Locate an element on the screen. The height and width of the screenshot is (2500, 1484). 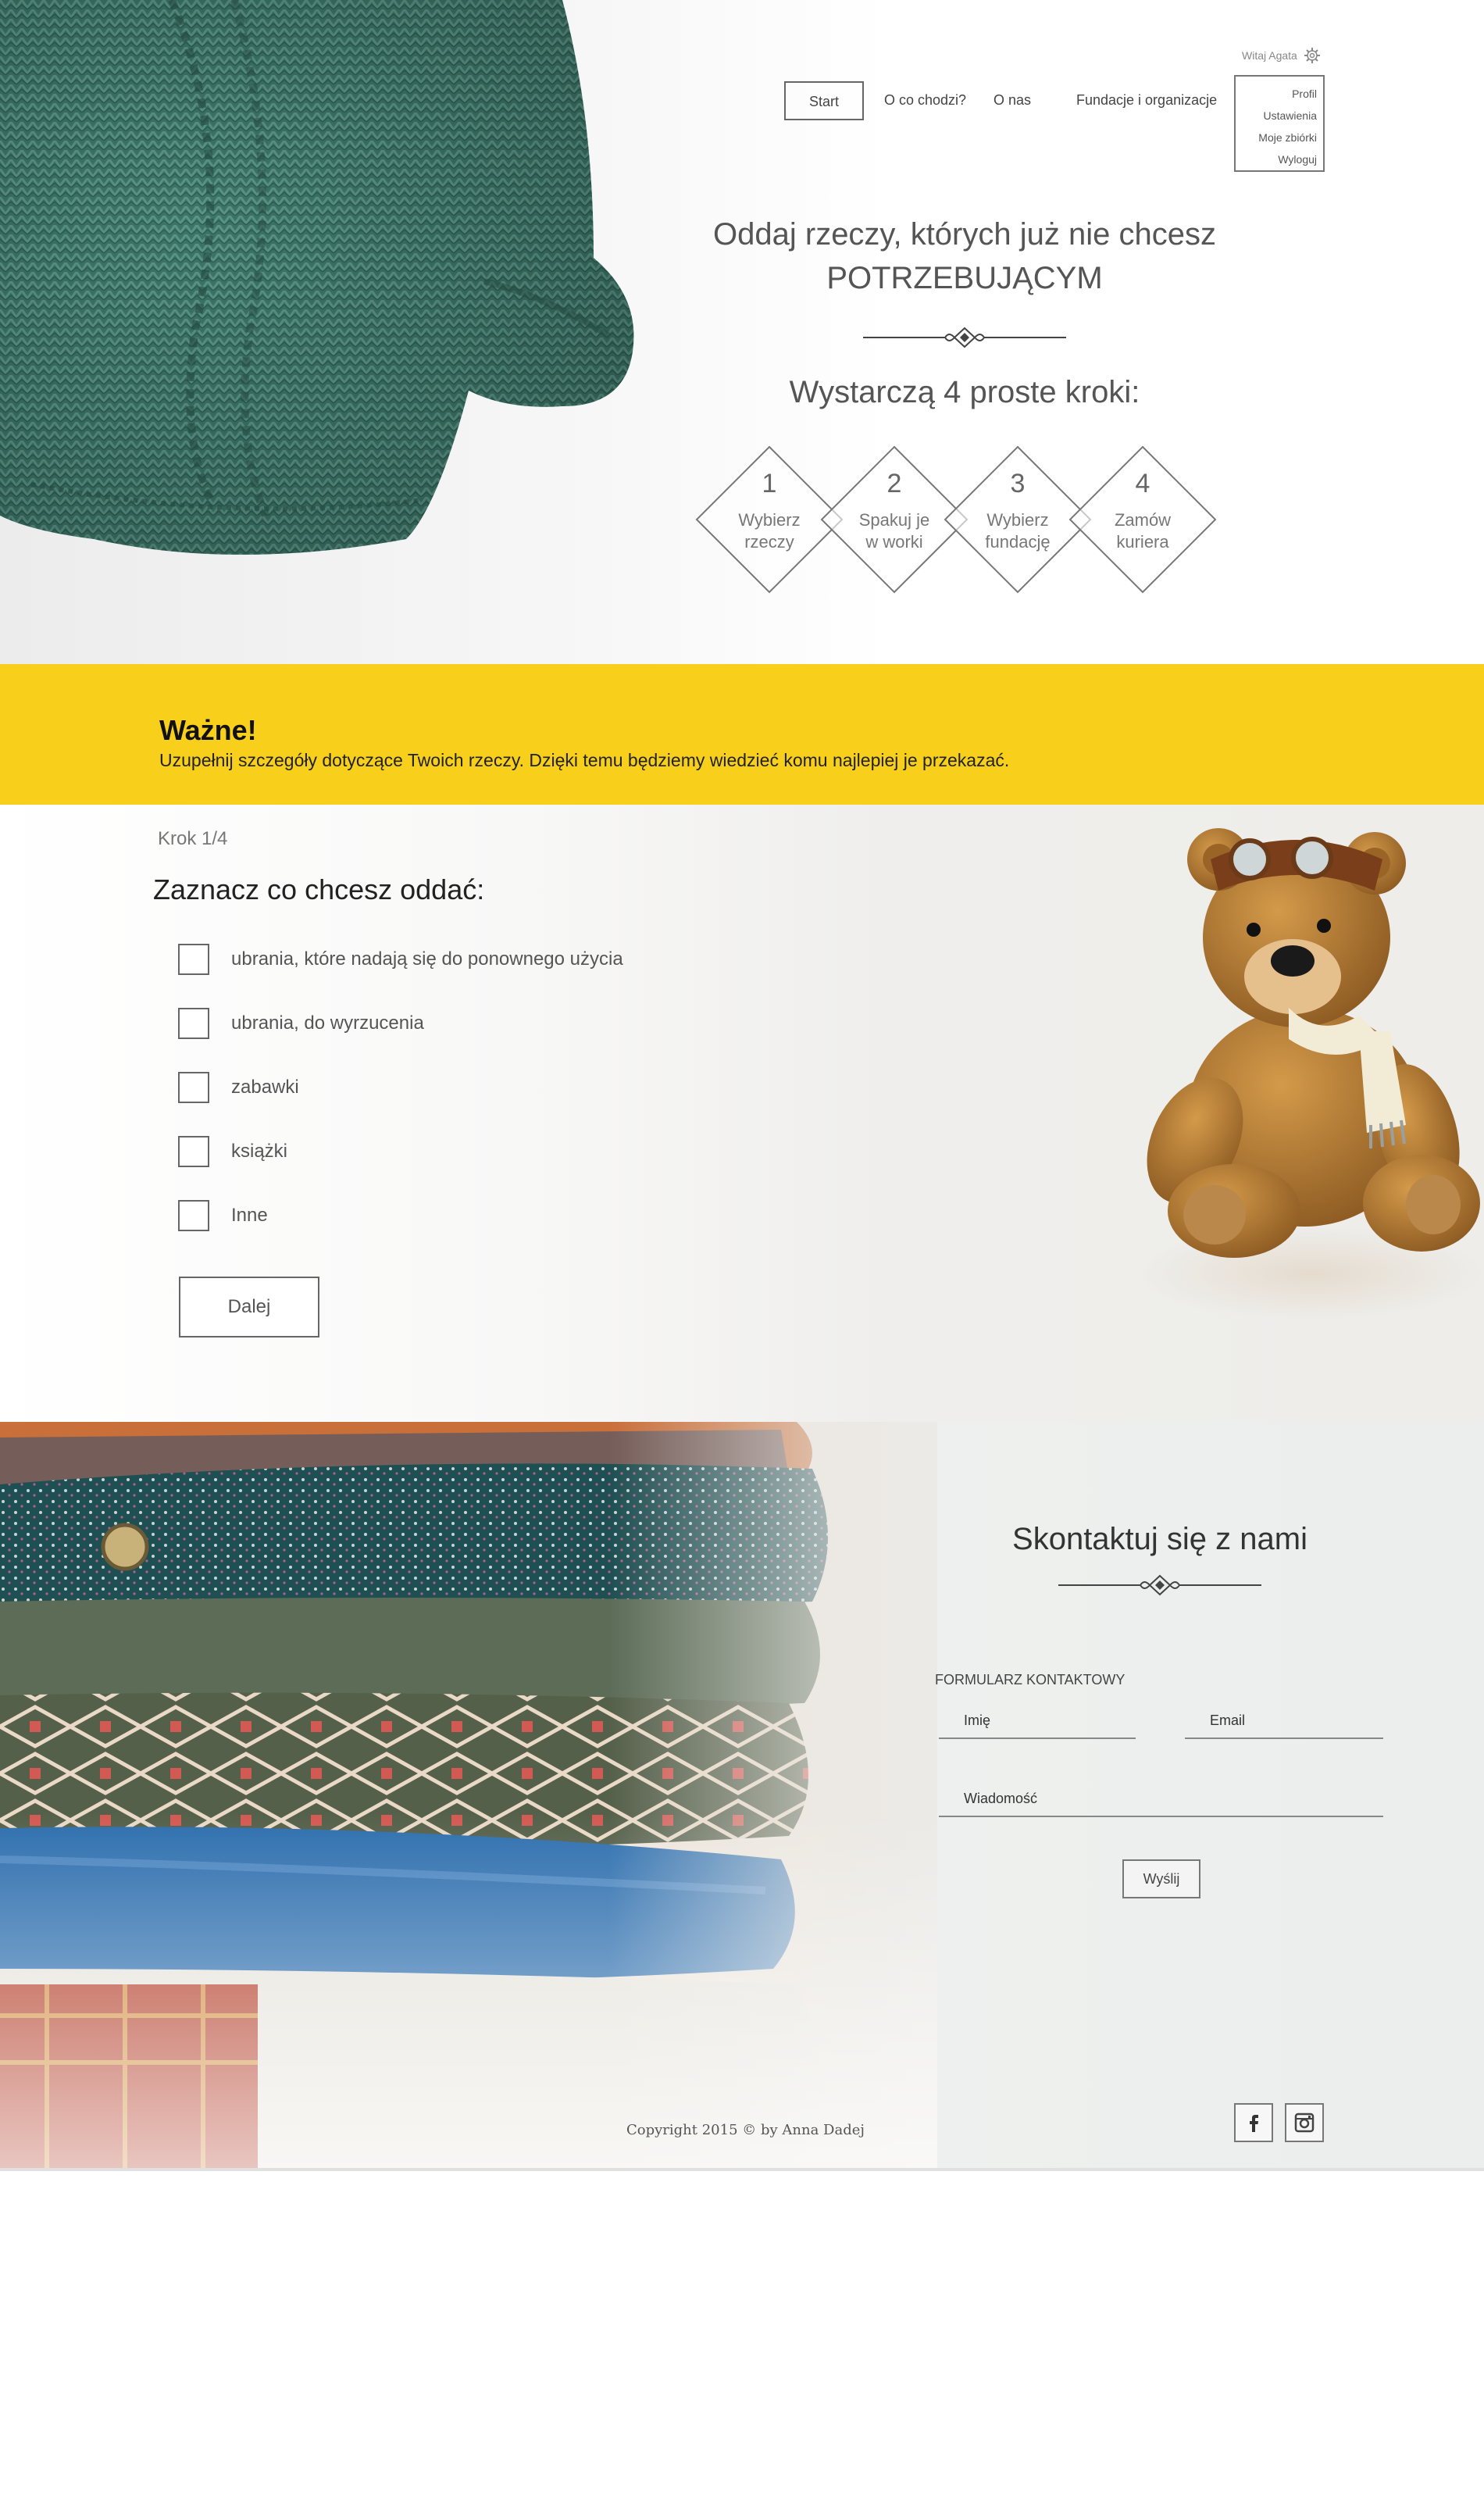
facebook-button is located at coordinates (1253, 2122).